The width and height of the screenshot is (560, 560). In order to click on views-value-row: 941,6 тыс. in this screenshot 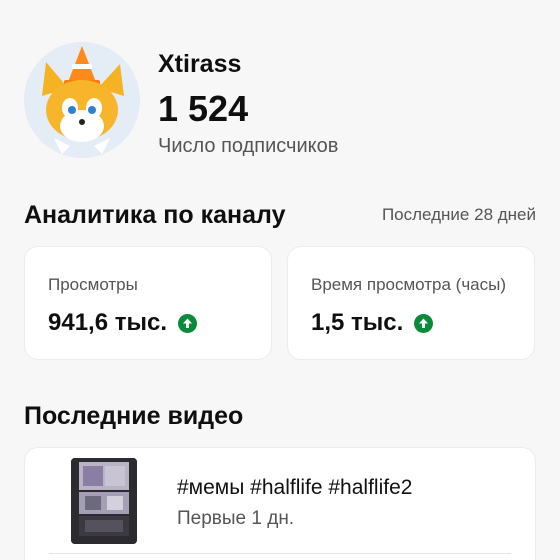, I will do `click(122, 323)`.